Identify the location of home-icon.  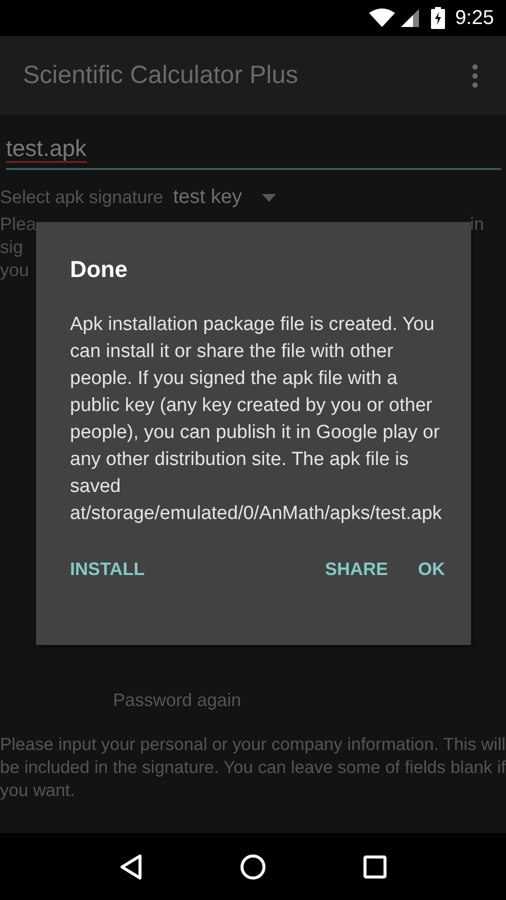
(253, 867).